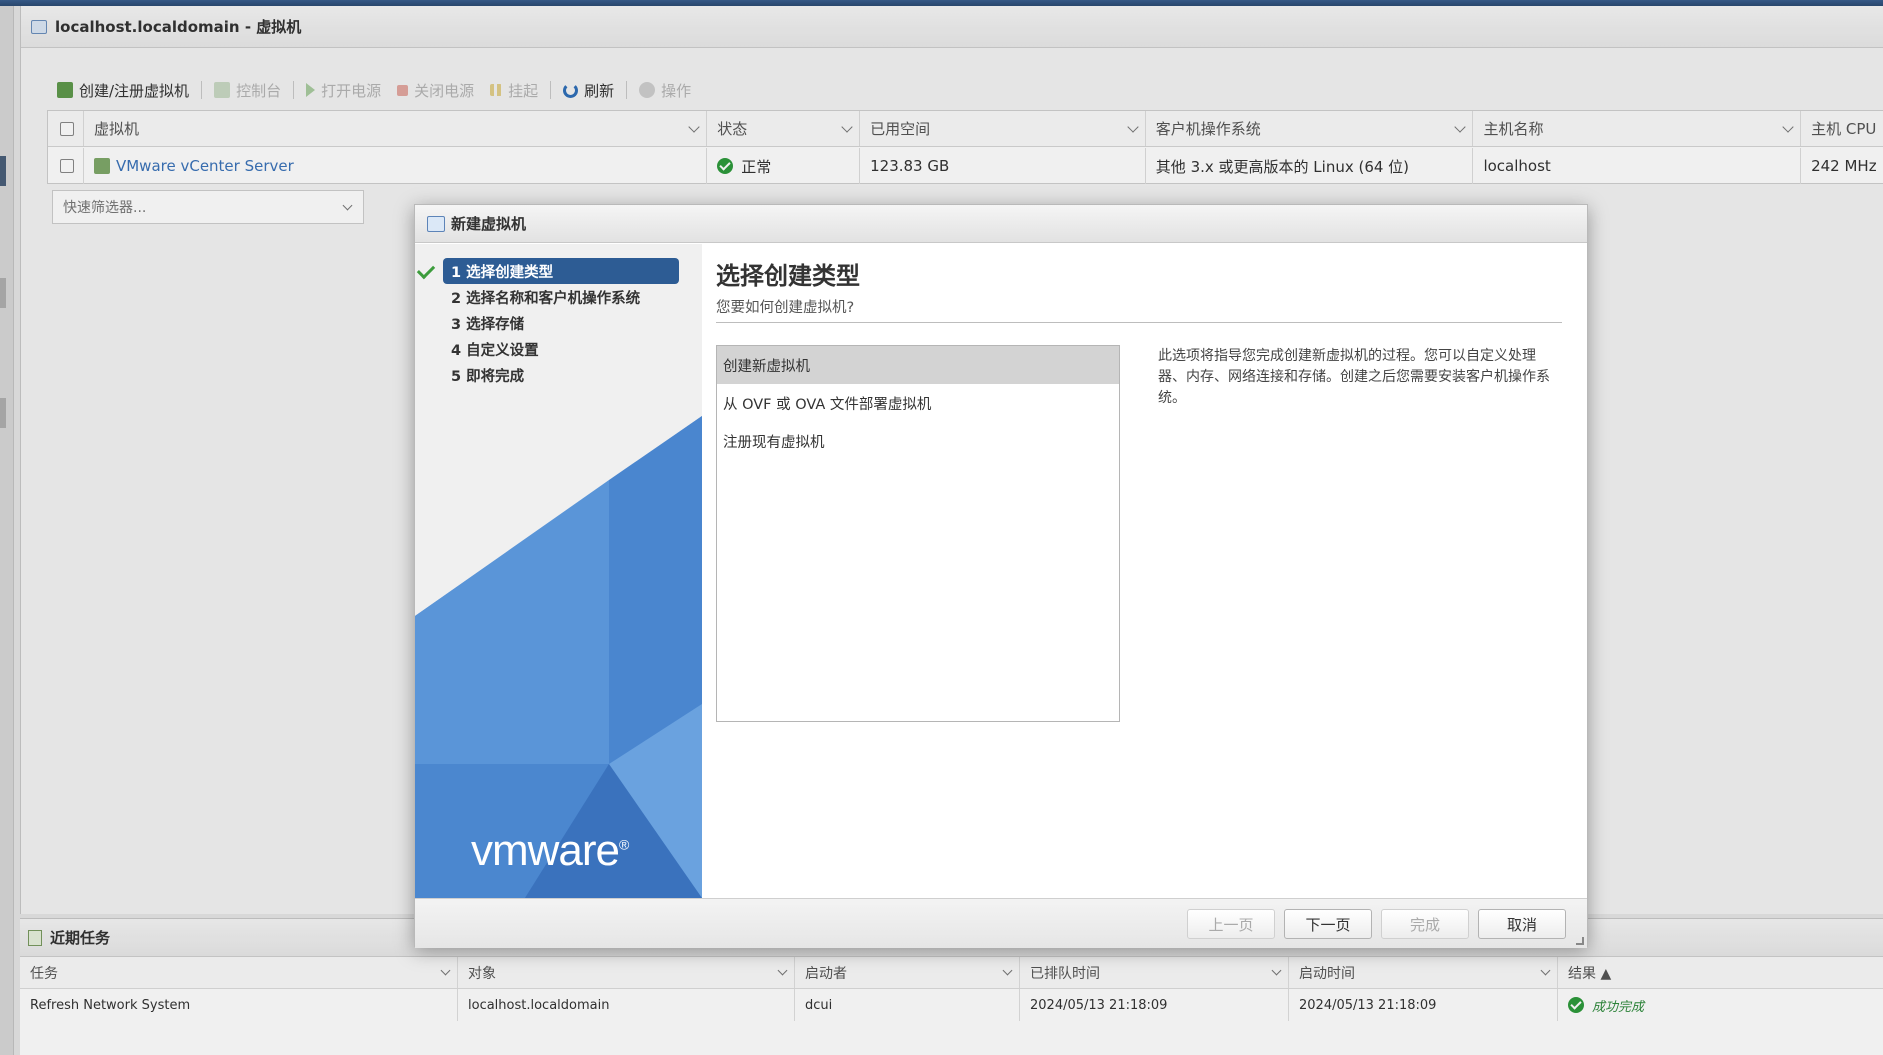  I want to click on dialog-title: 新建虚拟机, so click(489, 224).